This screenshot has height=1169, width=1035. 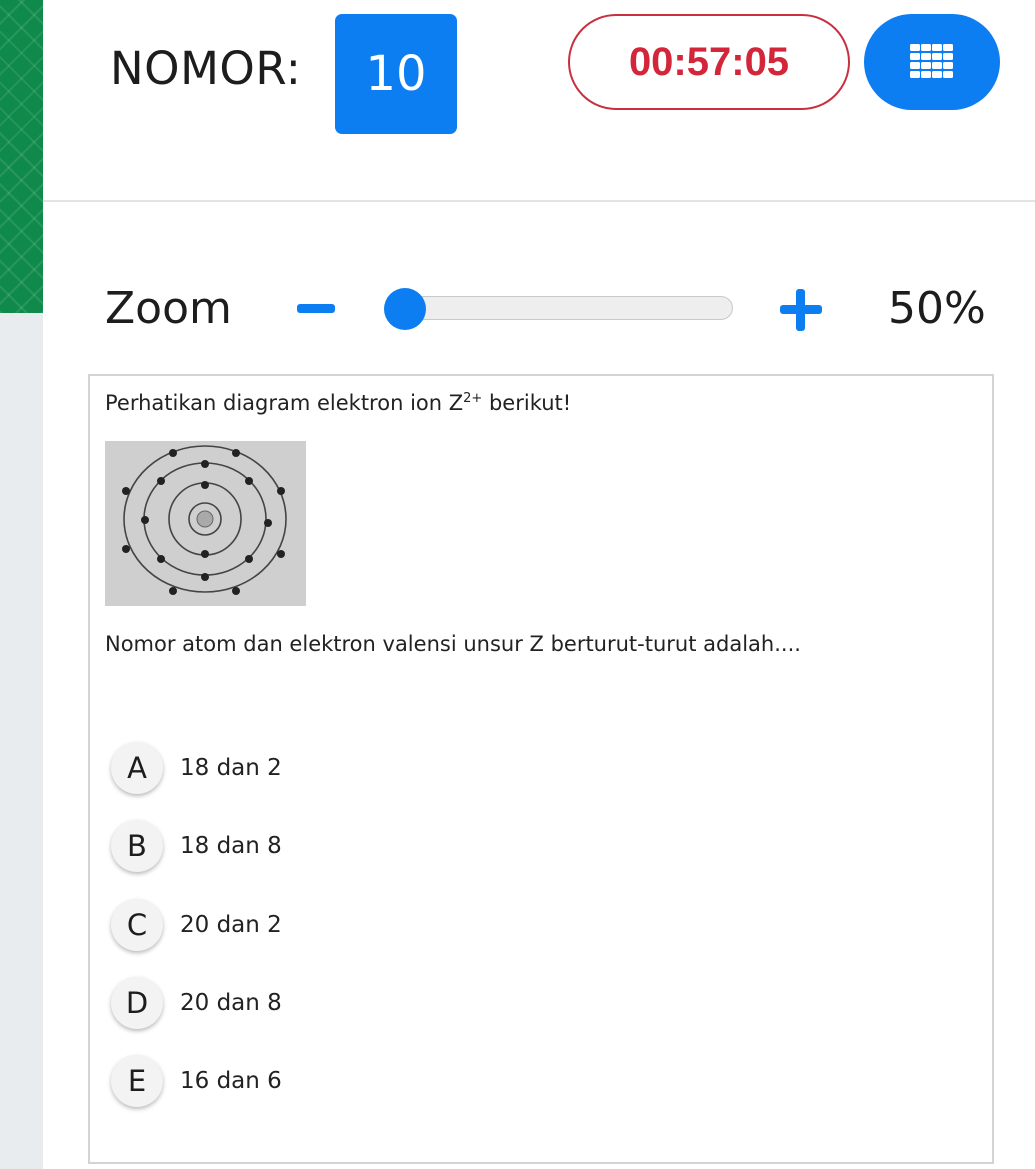 I want to click on option-letter: C, so click(x=137, y=925).